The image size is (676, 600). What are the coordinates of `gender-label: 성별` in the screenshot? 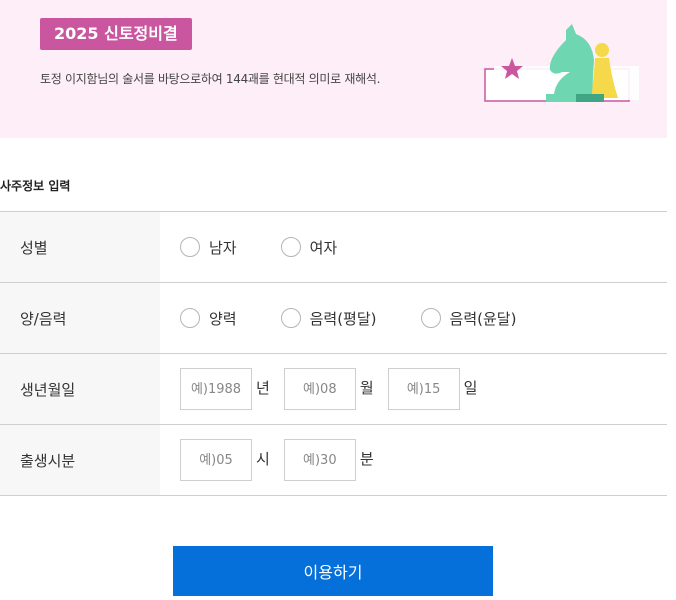 It's located at (80, 247).